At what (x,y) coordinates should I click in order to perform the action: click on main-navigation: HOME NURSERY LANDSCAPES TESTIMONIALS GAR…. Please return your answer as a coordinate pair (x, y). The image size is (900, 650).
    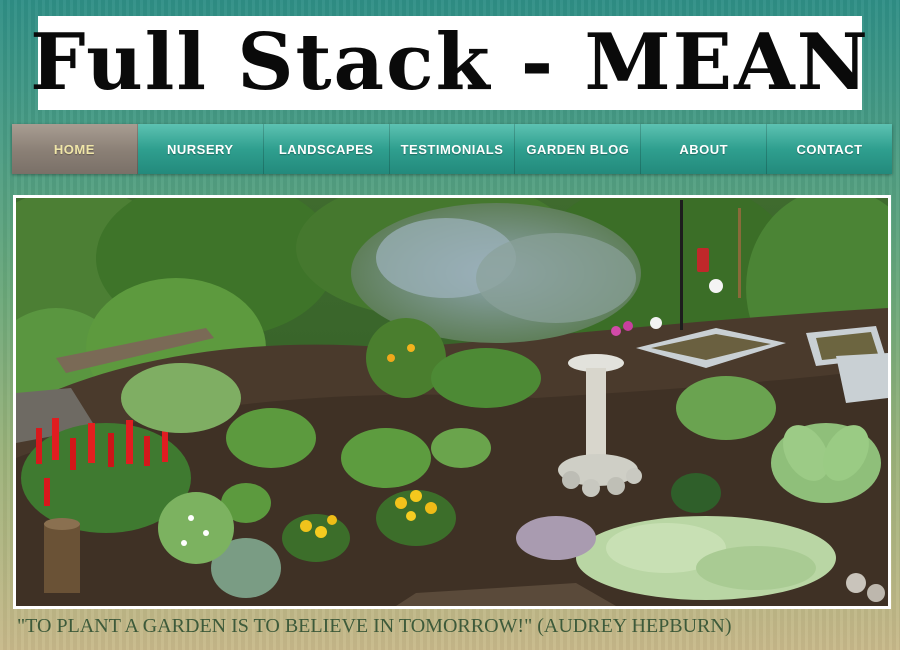
    Looking at the image, I should click on (452, 149).